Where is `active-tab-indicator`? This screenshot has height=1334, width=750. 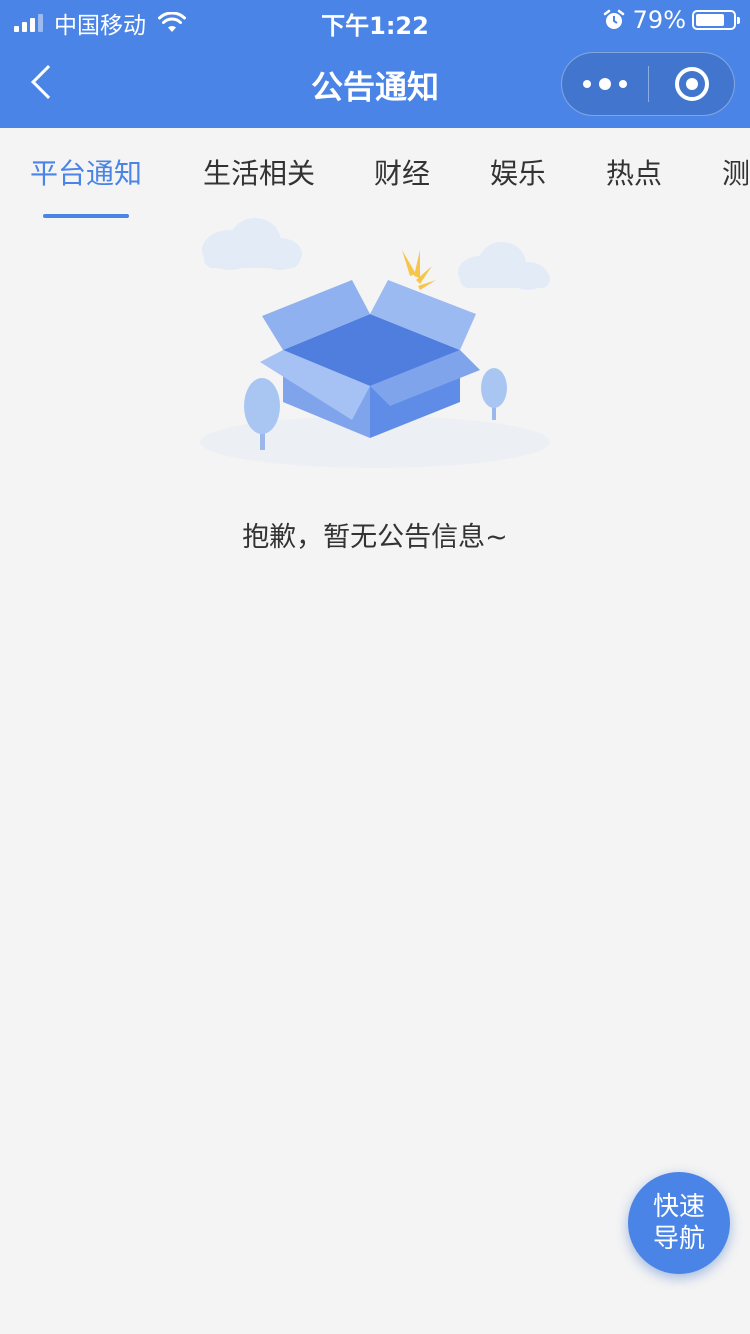 active-tab-indicator is located at coordinates (86, 216).